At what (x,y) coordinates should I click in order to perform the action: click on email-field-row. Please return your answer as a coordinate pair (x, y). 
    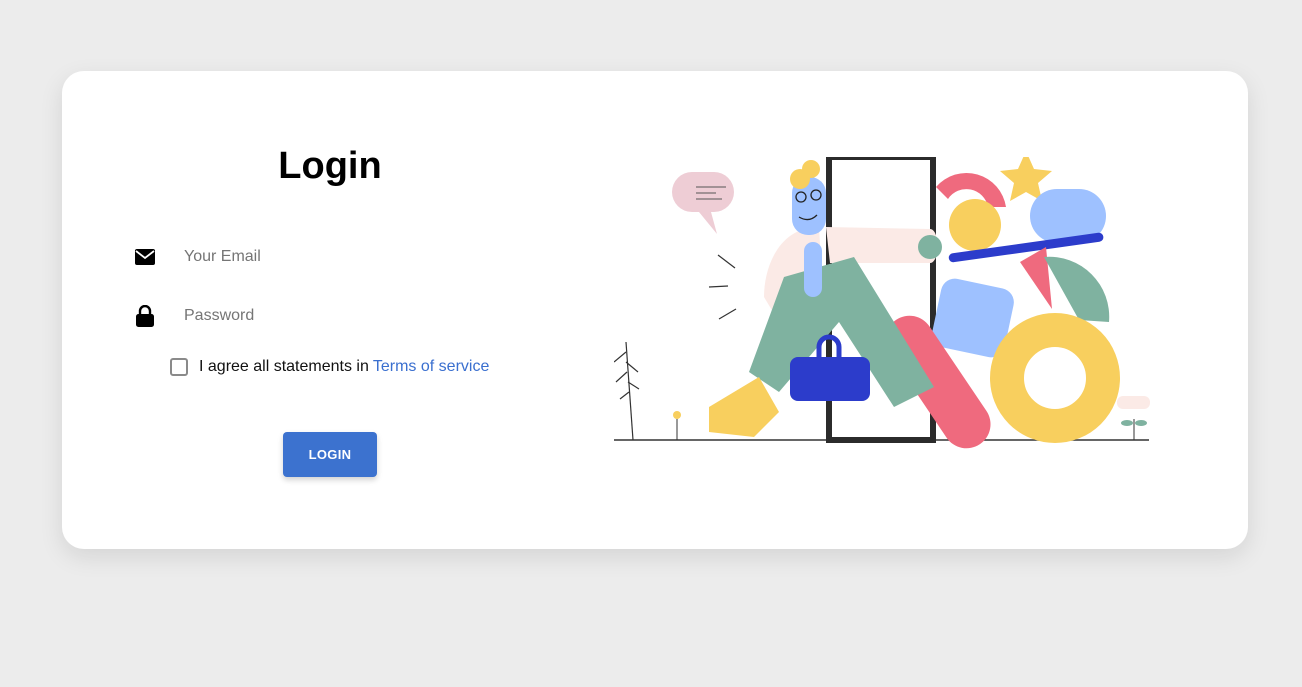
    Looking at the image, I should click on (314, 257).